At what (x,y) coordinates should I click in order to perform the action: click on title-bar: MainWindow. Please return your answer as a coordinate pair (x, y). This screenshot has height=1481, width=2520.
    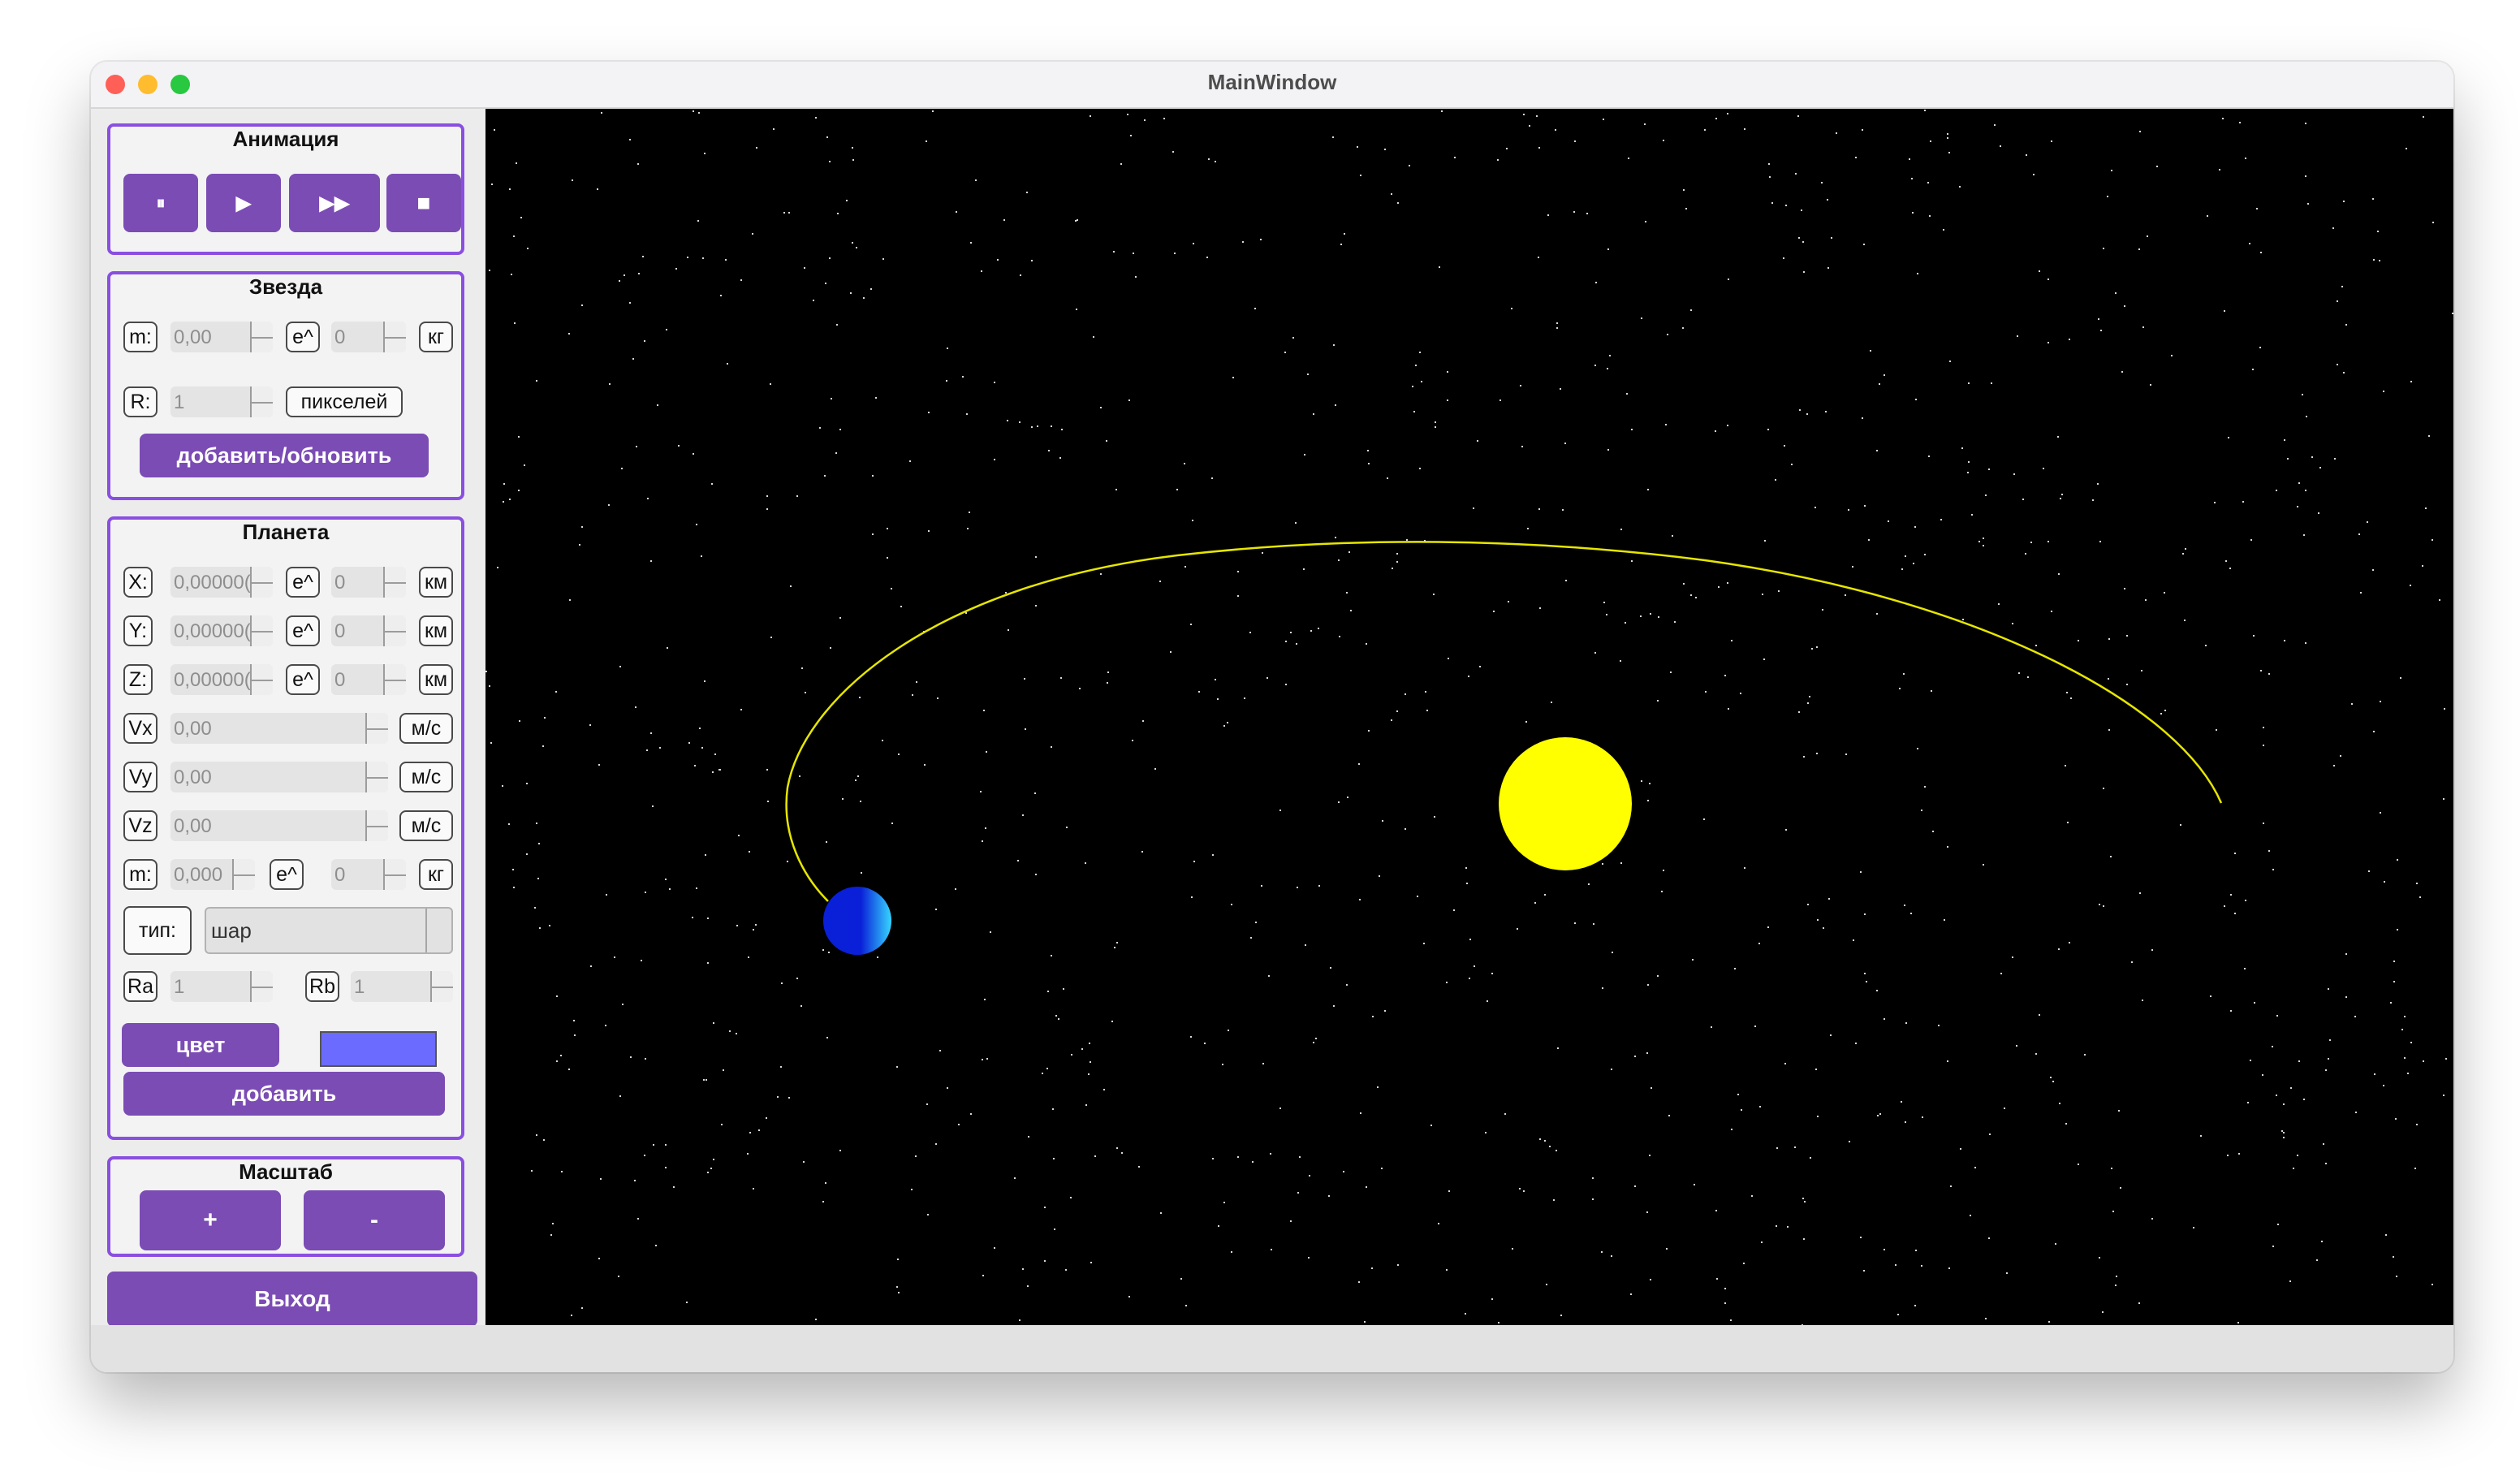
    Looking at the image, I should click on (1272, 85).